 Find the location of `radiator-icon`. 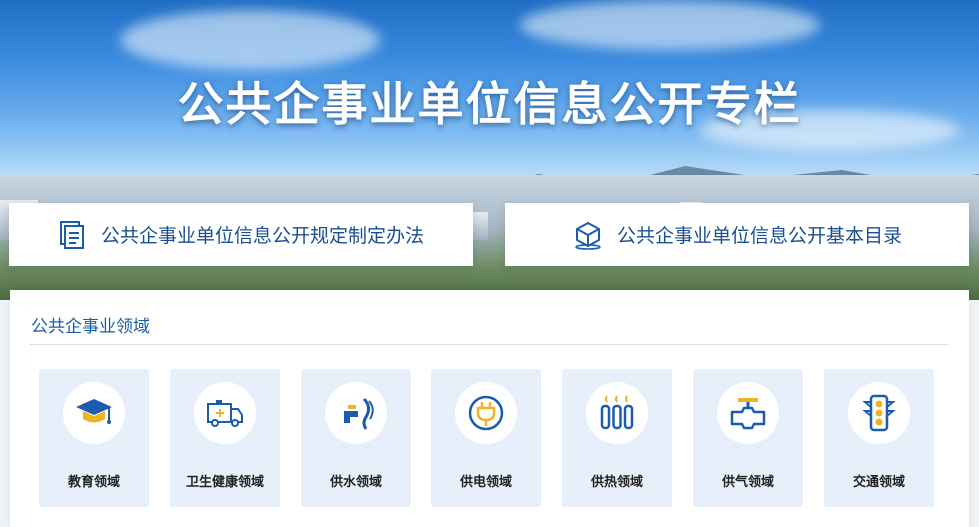

radiator-icon is located at coordinates (617, 412).